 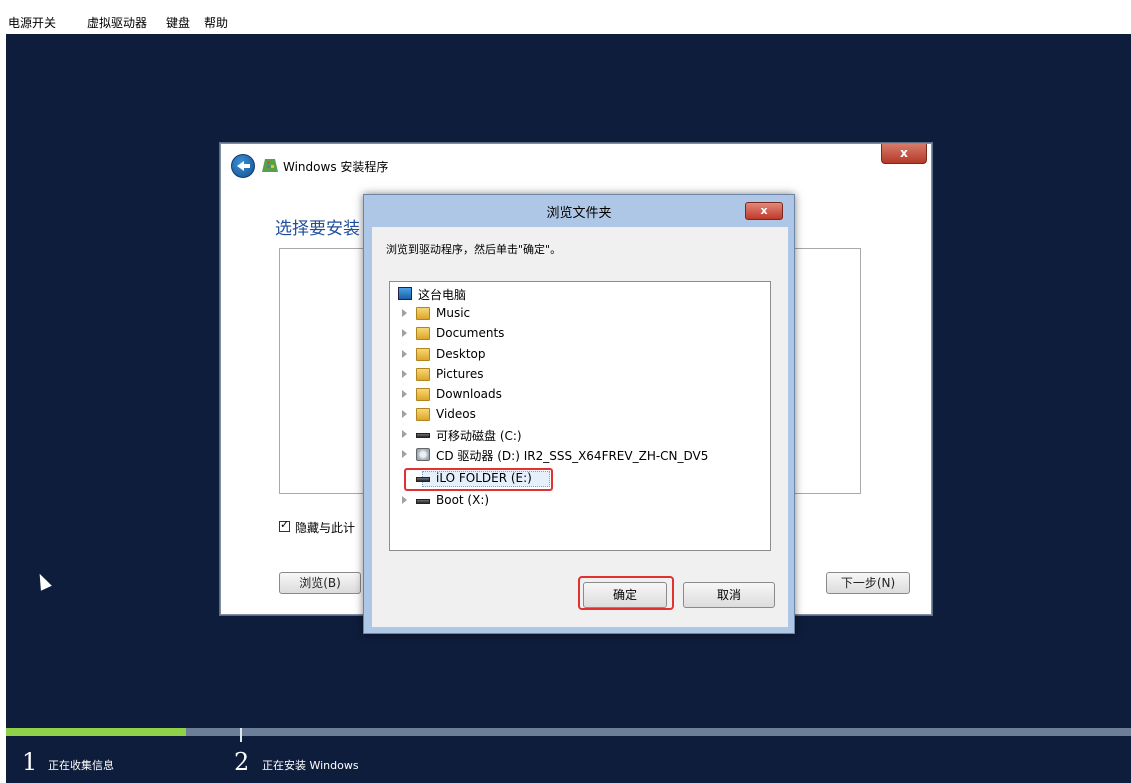 I want to click on tree-item-pictures: Pictures, so click(x=582, y=375).